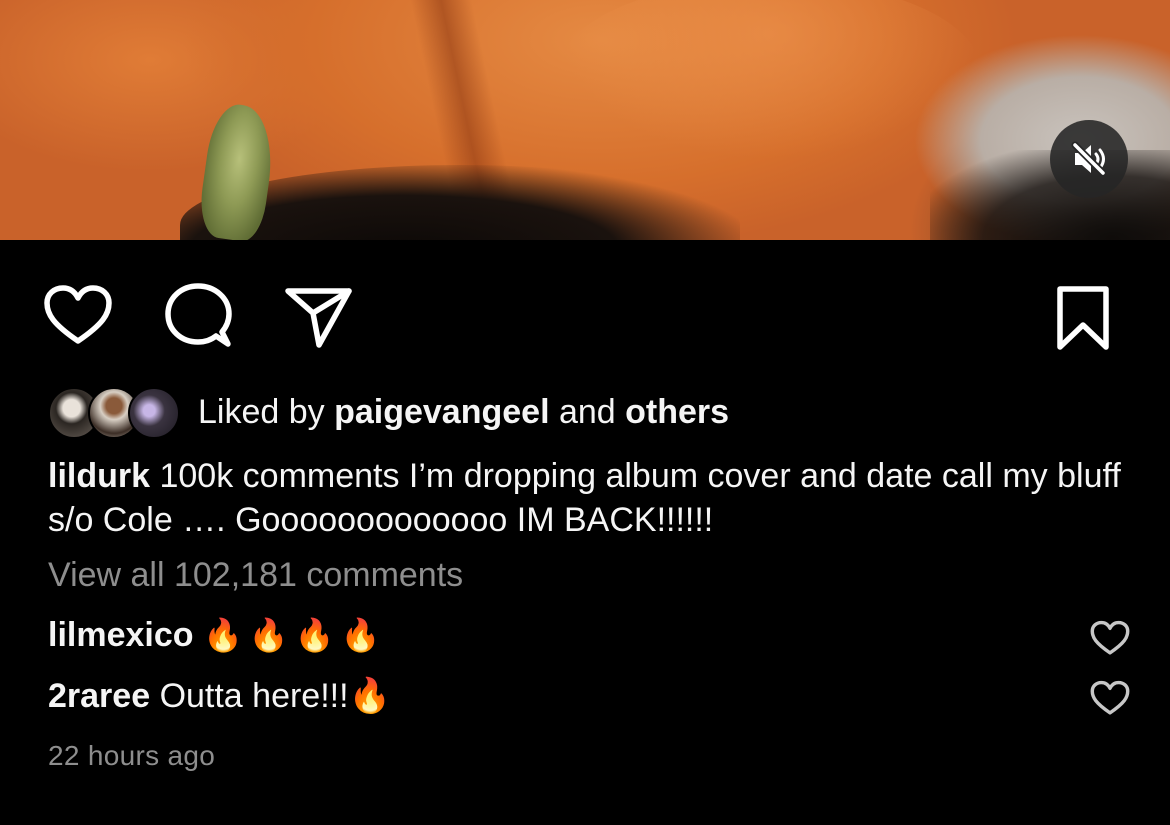  Describe the element at coordinates (441, 412) in the screenshot. I see `liker-username: paigevangeel` at that location.